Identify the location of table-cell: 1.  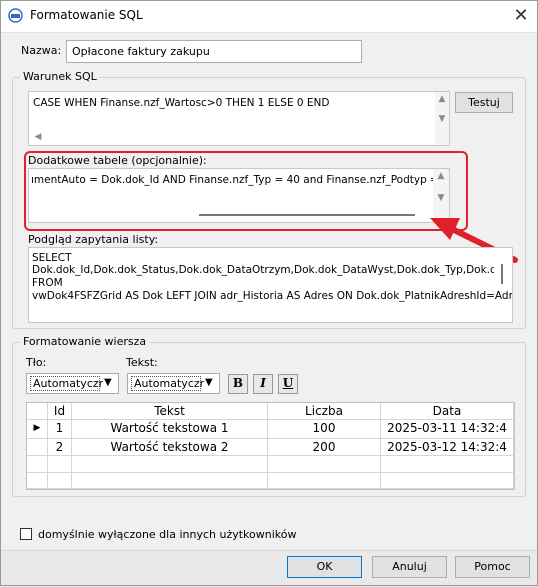
(60, 429).